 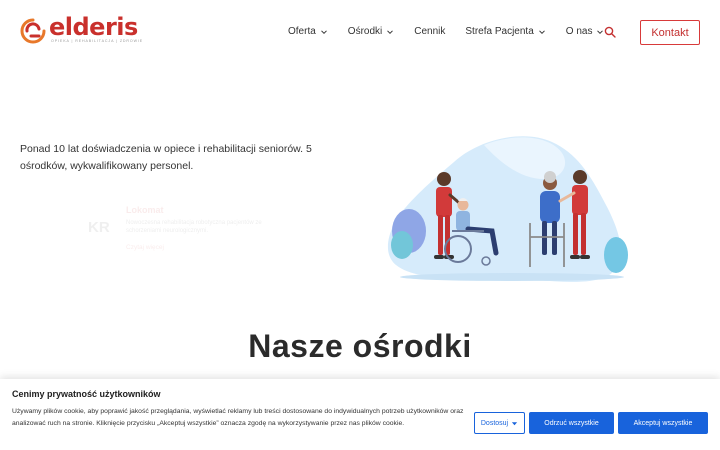 I want to click on caret-down-icon, so click(x=514, y=423).